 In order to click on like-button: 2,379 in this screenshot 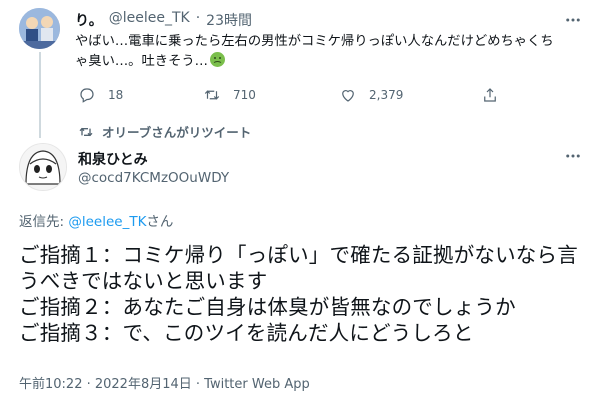, I will do `click(371, 95)`.